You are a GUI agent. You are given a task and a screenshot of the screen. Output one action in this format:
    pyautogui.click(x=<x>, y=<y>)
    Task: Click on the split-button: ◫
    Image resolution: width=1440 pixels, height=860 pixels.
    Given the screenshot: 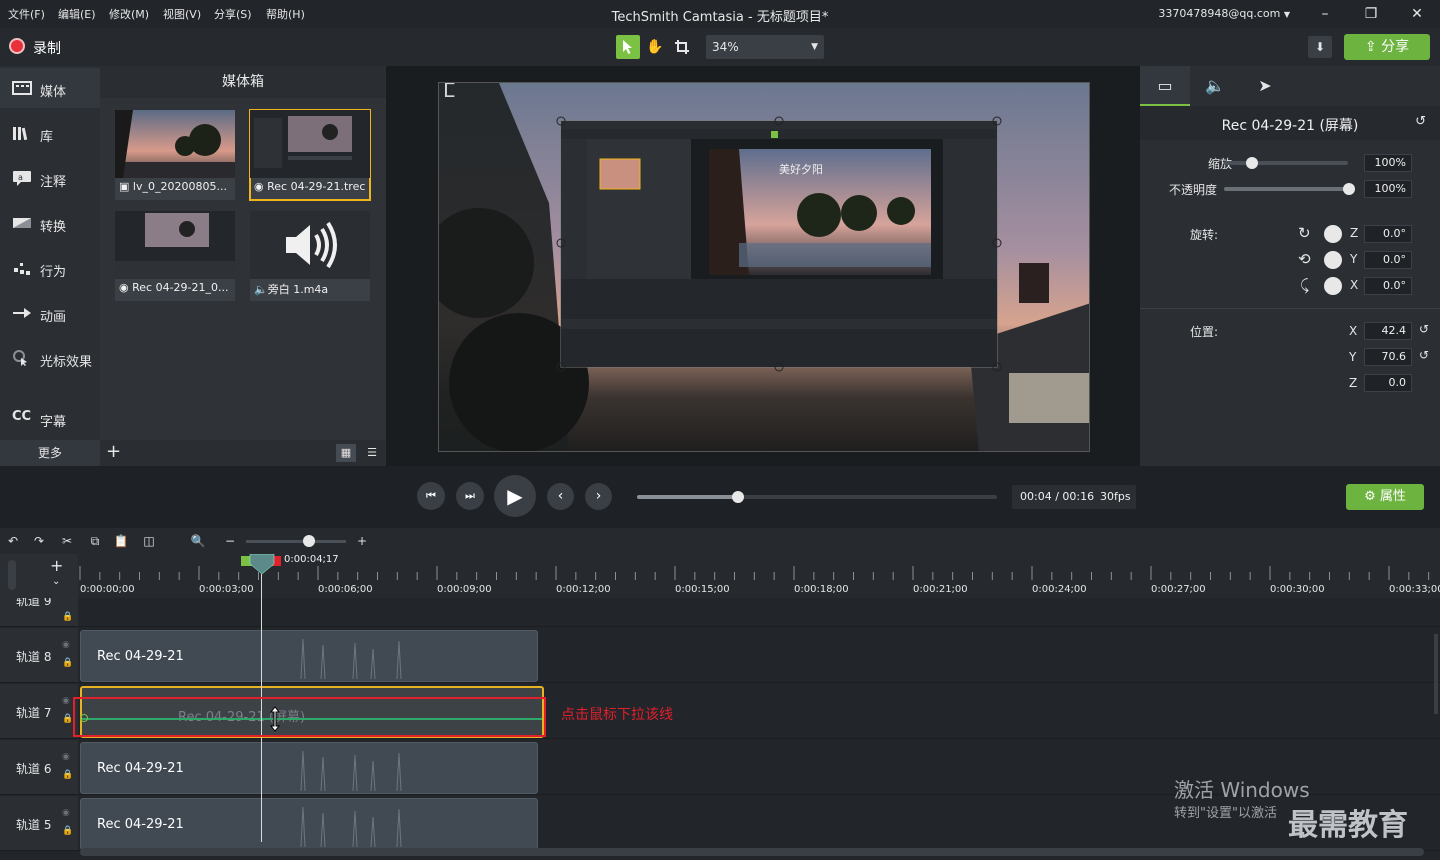 What is the action you would take?
    pyautogui.click(x=149, y=541)
    